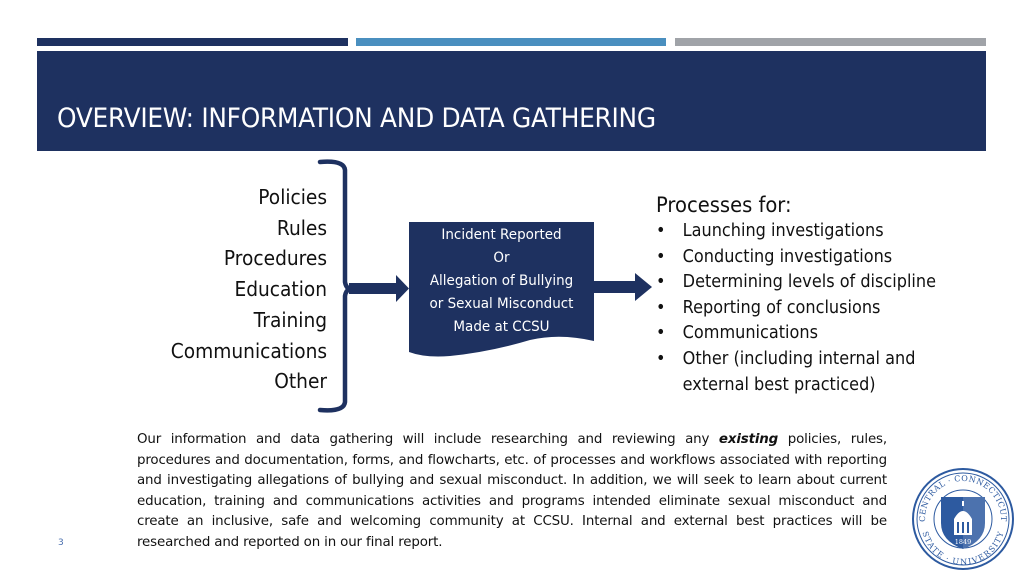 Image resolution: width=1024 pixels, height=576 pixels. I want to click on right-brace, so click(334, 286).